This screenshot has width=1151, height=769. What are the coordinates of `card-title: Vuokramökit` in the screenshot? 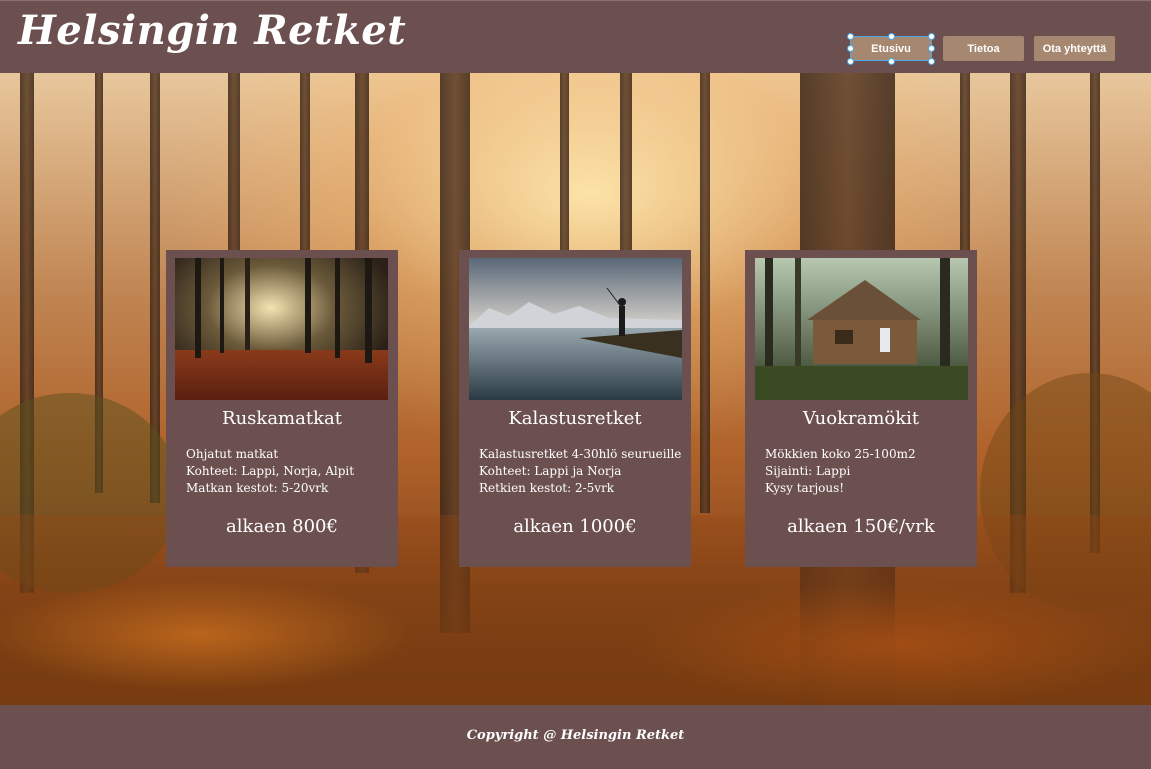 It's located at (861, 418).